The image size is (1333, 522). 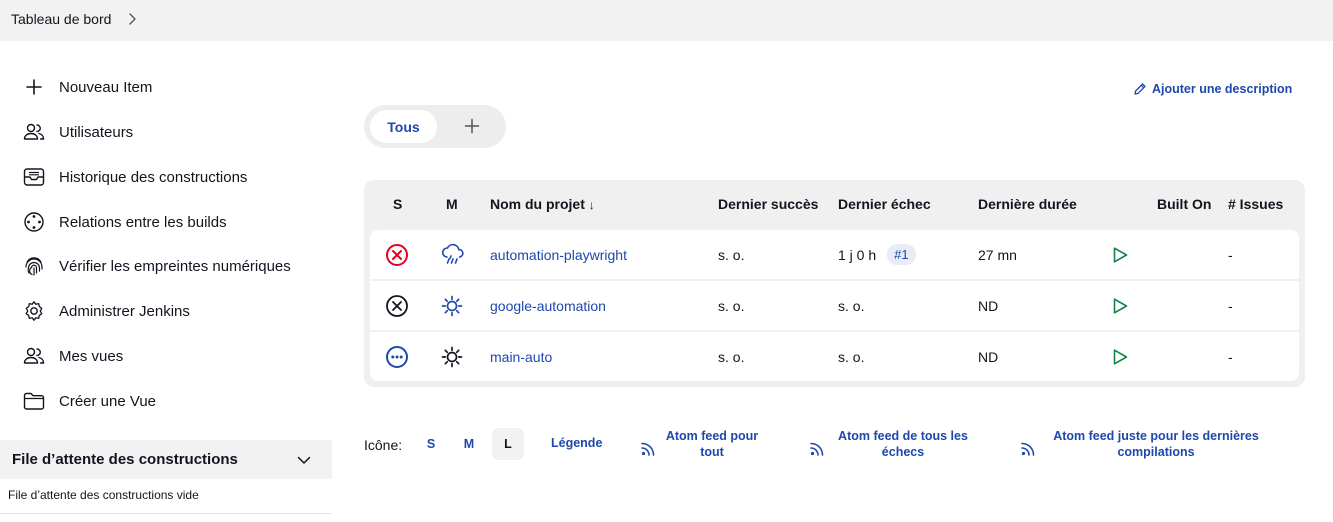 I want to click on inbox-icon, so click(x=34, y=177).